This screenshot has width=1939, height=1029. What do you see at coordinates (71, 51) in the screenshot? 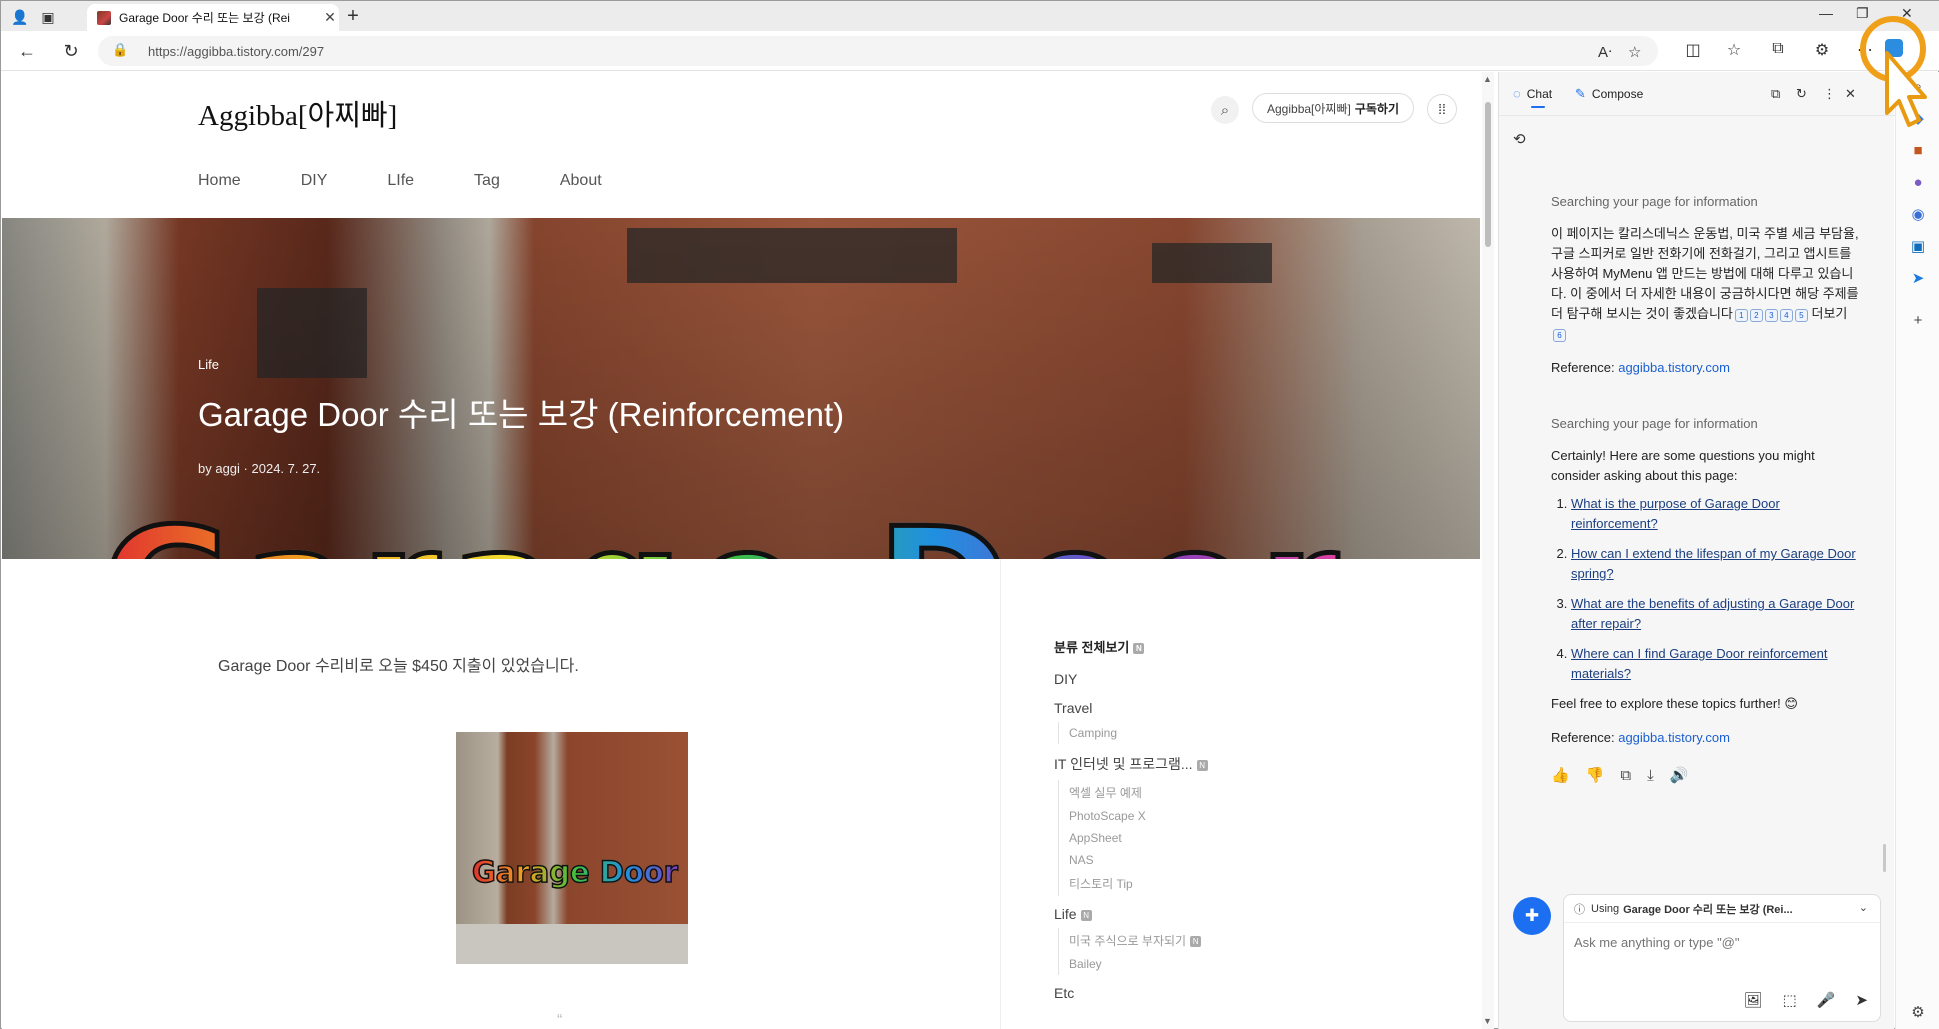
I see `refresh-button: ↻` at bounding box center [71, 51].